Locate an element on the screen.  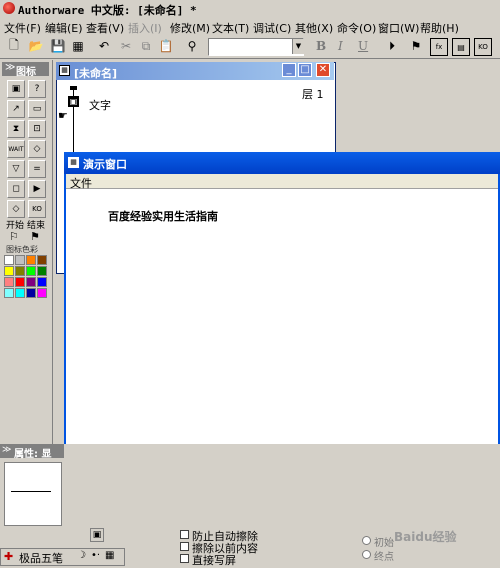
punctuation-icon: •· is located at coordinates (95, 555).